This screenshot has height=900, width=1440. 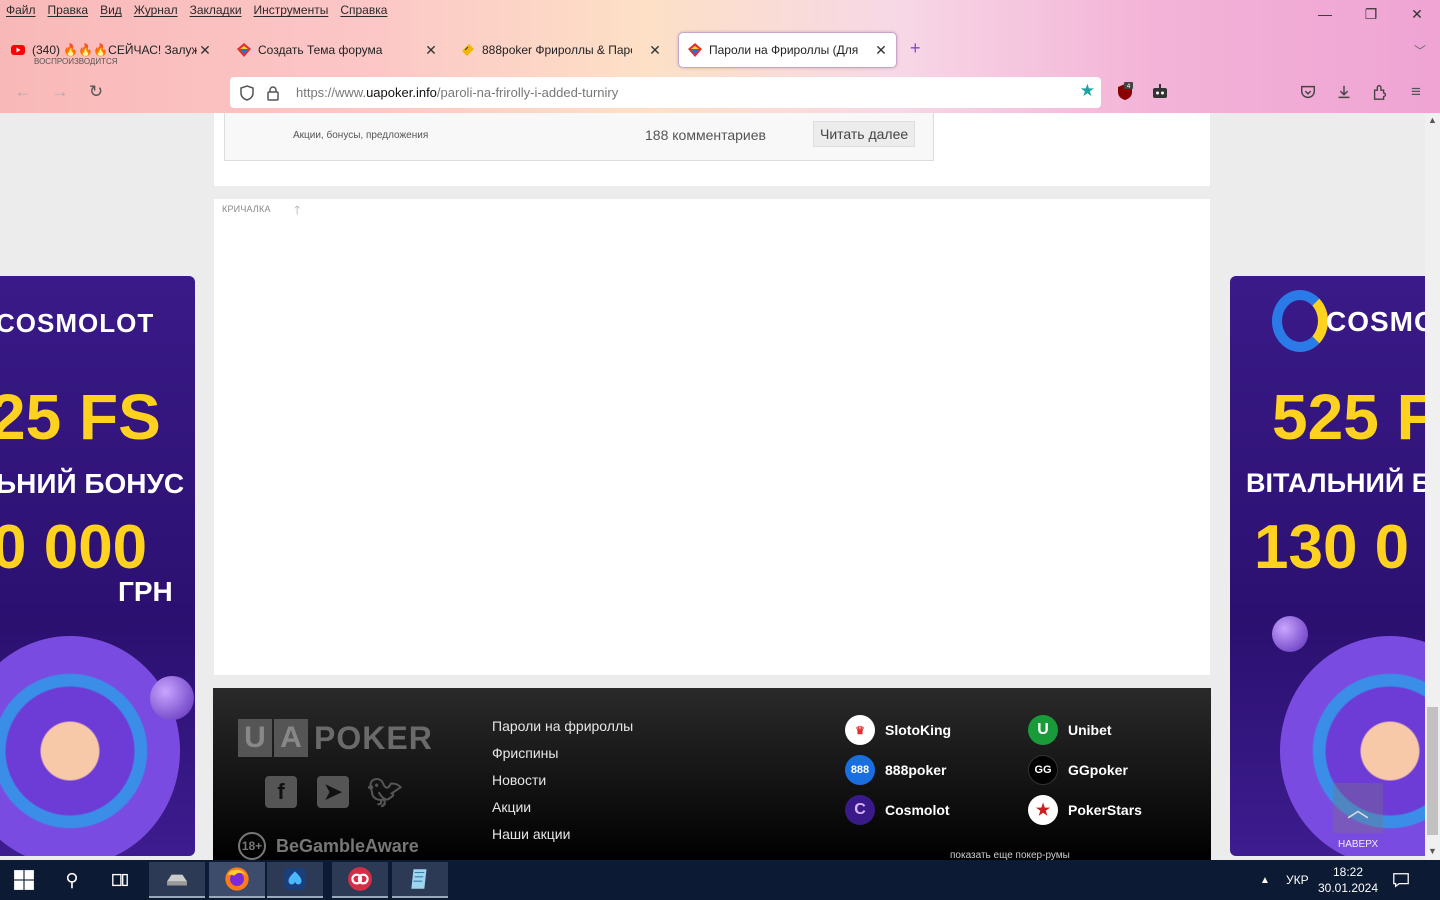 What do you see at coordinates (1105, 810) in the screenshot?
I see `room-name: PokerStars` at bounding box center [1105, 810].